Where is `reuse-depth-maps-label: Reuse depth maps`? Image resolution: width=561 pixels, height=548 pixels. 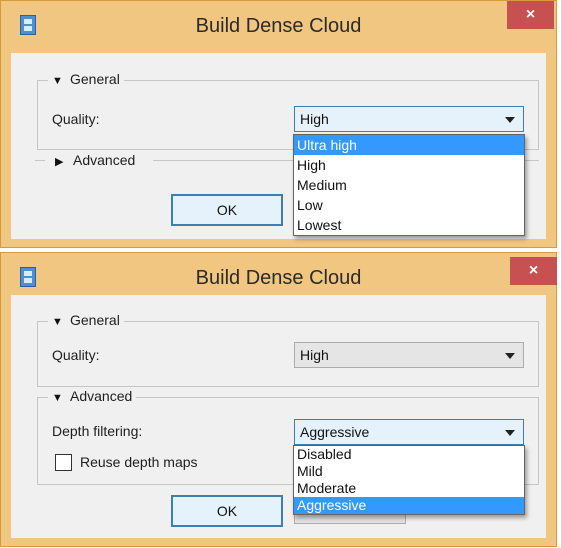
reuse-depth-maps-label: Reuse depth maps is located at coordinates (139, 462).